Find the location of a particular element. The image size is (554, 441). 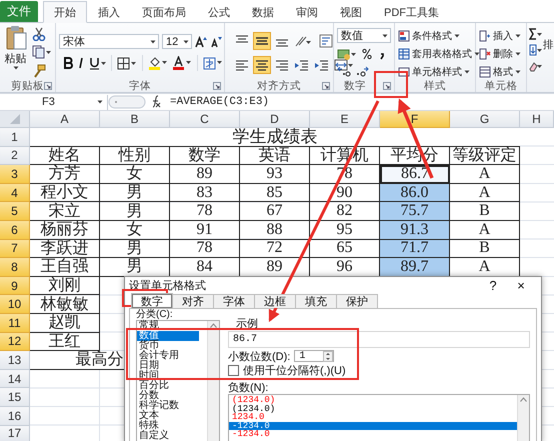

column-header: A is located at coordinates (65, 119).